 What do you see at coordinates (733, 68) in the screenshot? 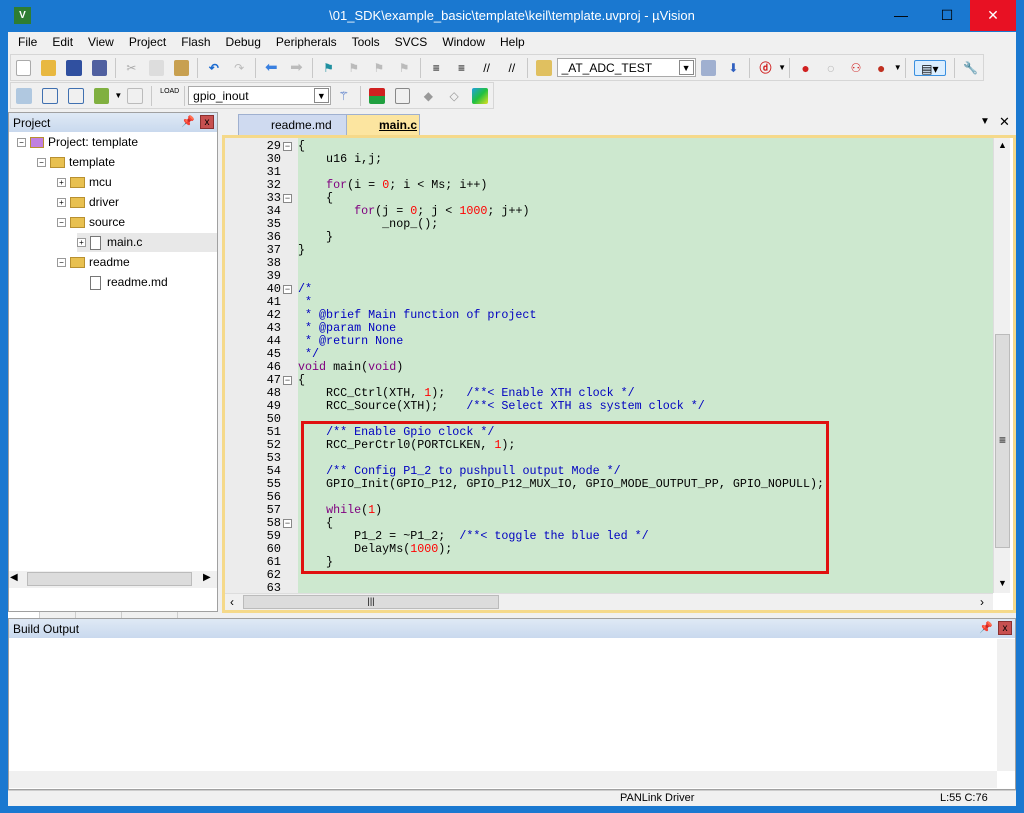
I see `incremental-find-icon: ⬇` at bounding box center [733, 68].